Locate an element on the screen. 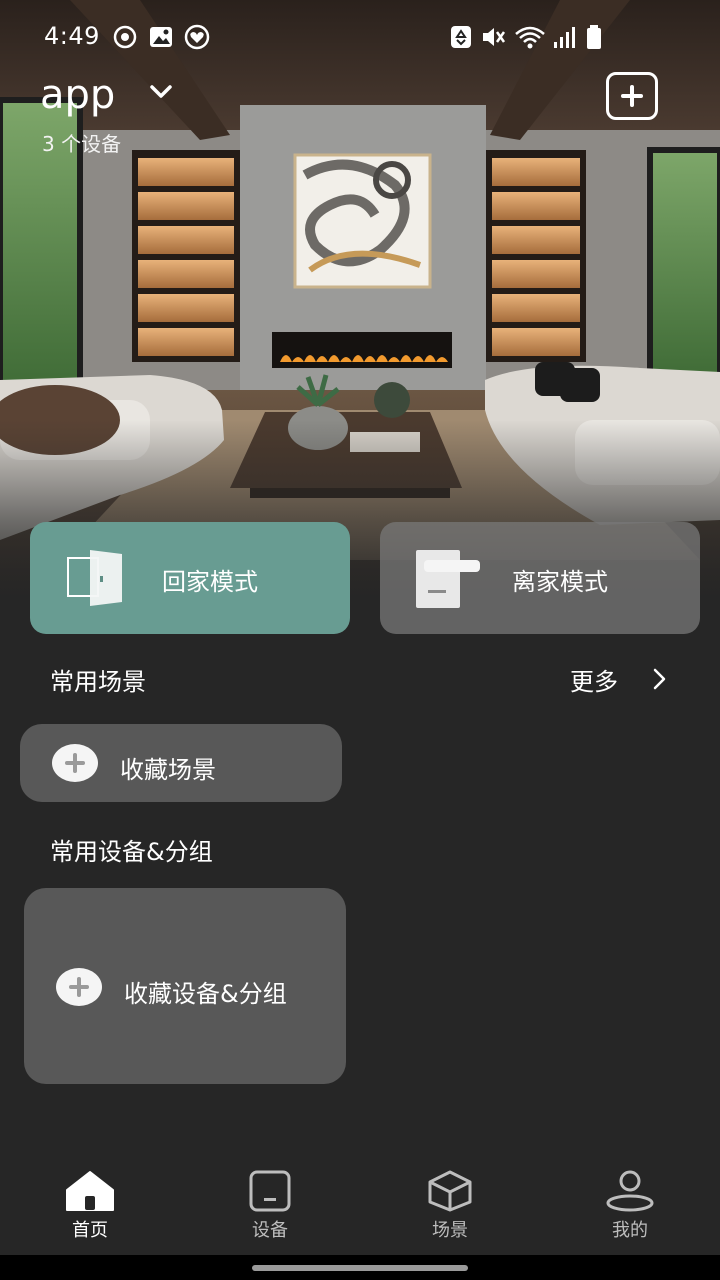 The image size is (720, 1280). image-icon is located at coordinates (161, 37).